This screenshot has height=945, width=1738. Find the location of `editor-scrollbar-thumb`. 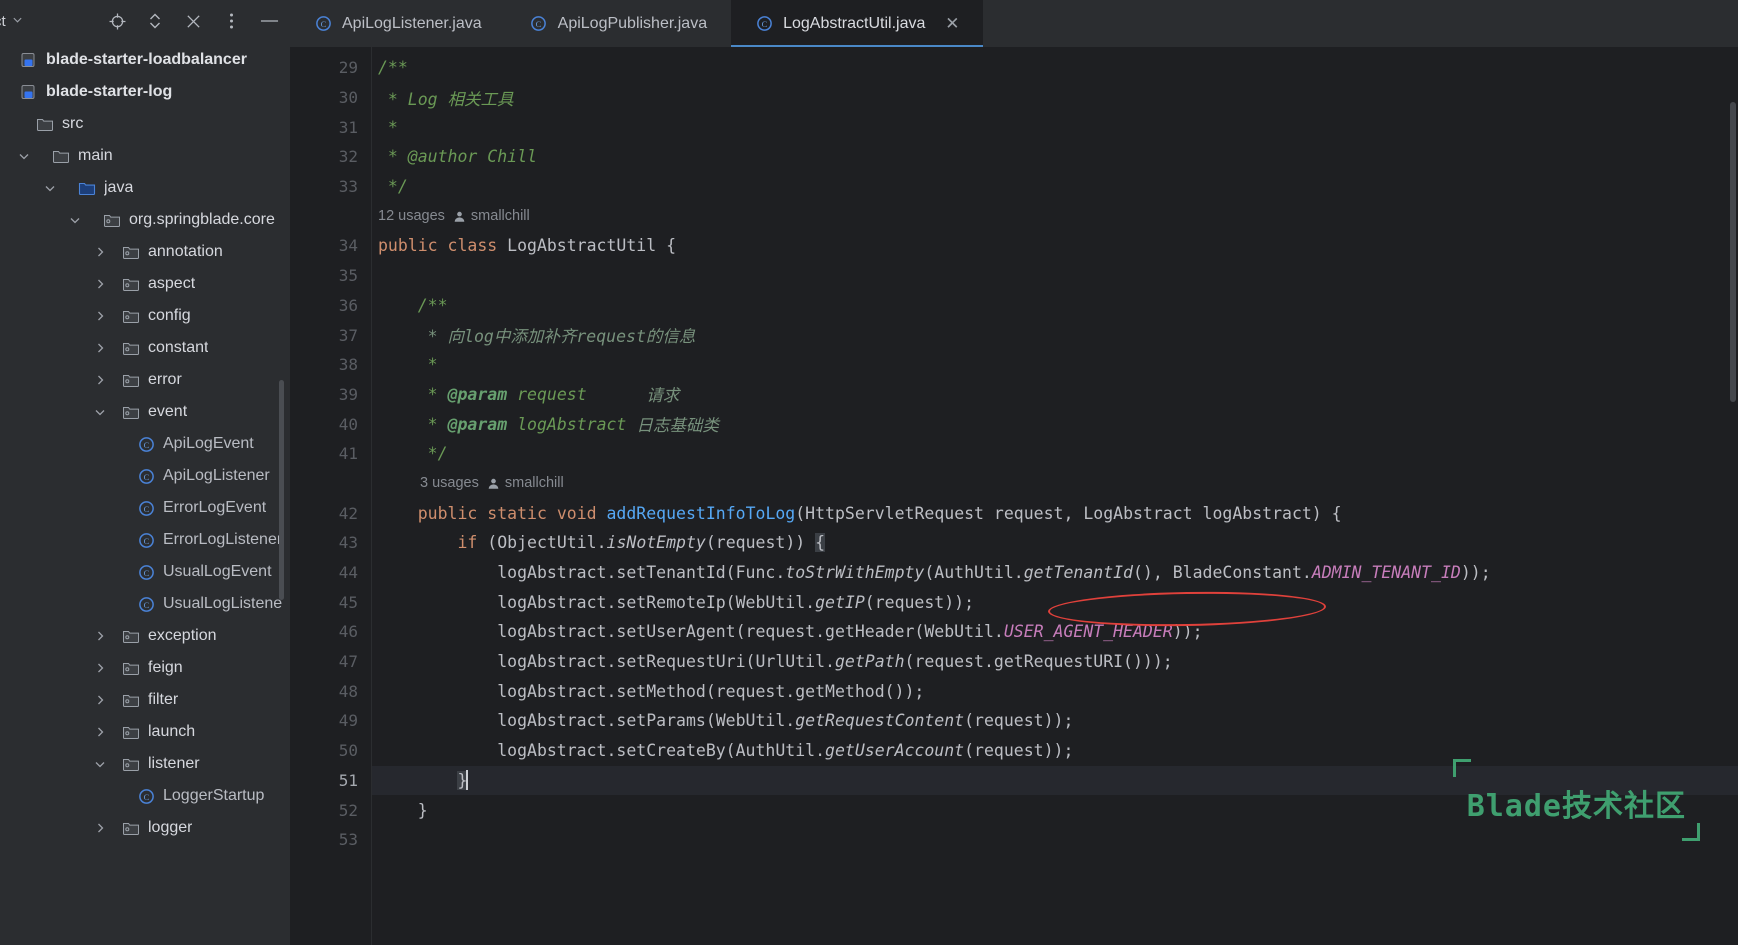

editor-scrollbar-thumb is located at coordinates (1733, 252).